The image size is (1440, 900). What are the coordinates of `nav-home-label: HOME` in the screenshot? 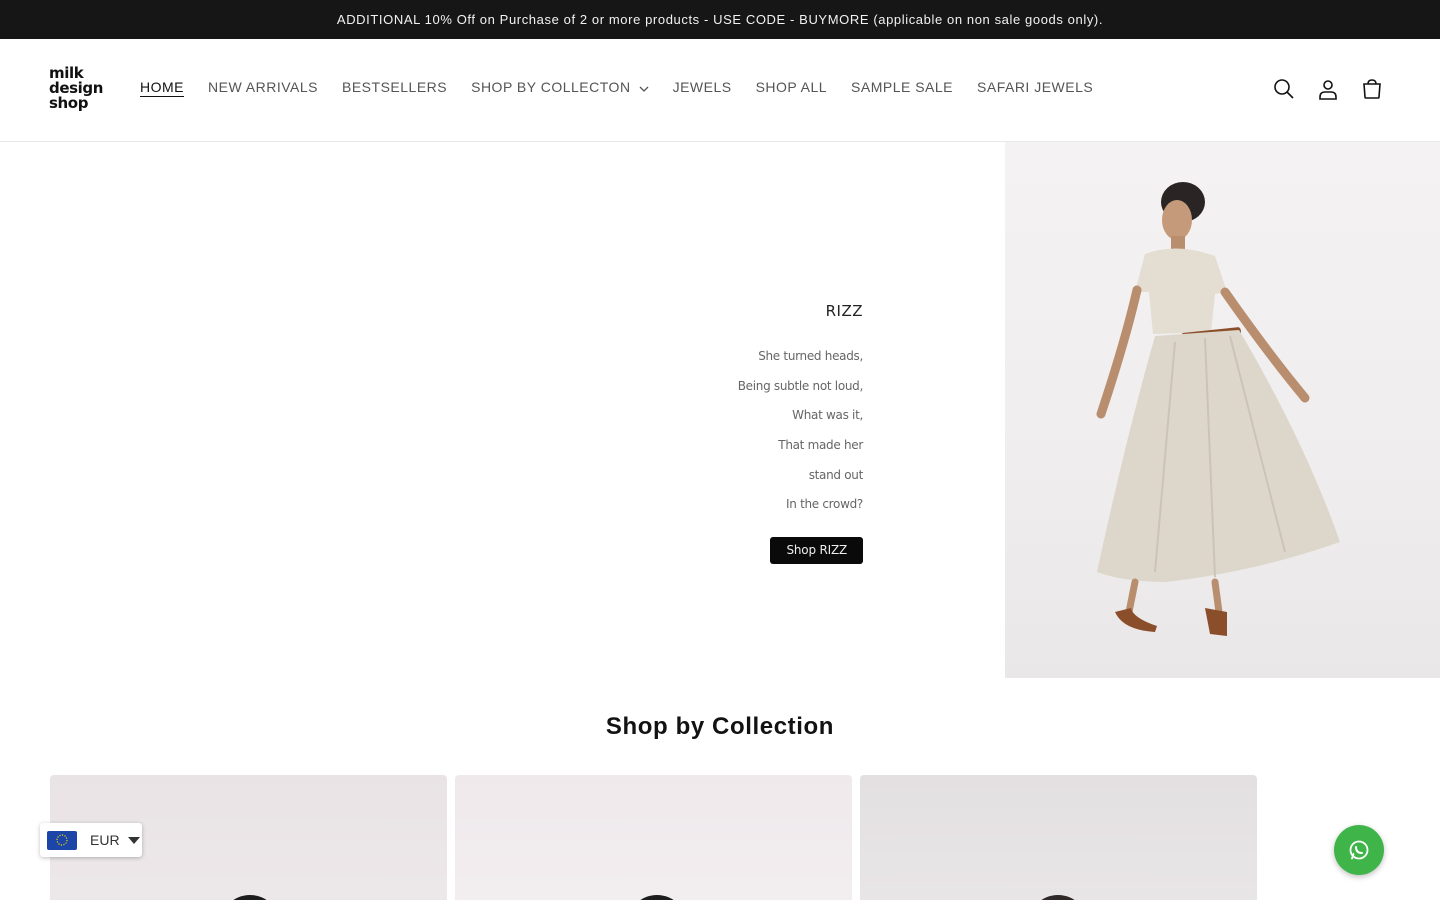 It's located at (162, 87).